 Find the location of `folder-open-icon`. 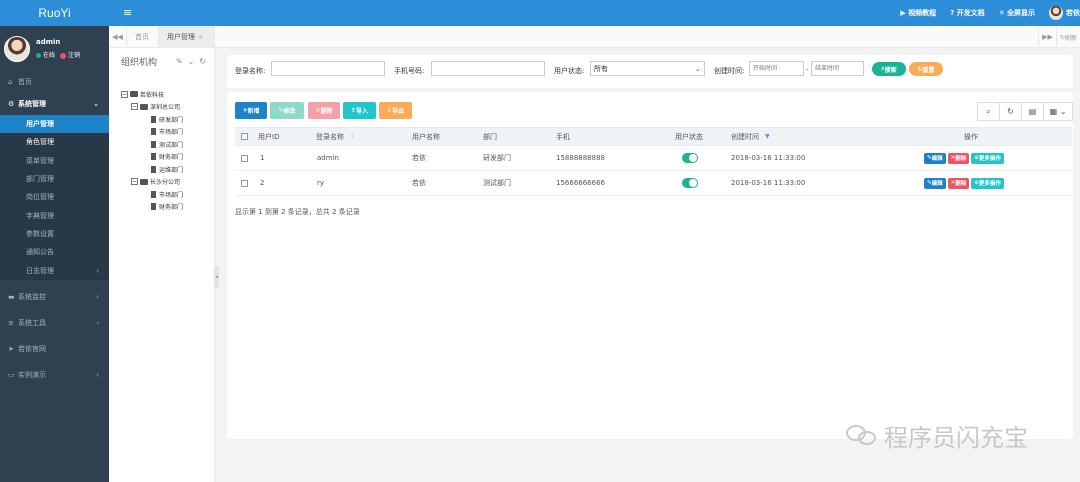

folder-open-icon is located at coordinates (134, 94).